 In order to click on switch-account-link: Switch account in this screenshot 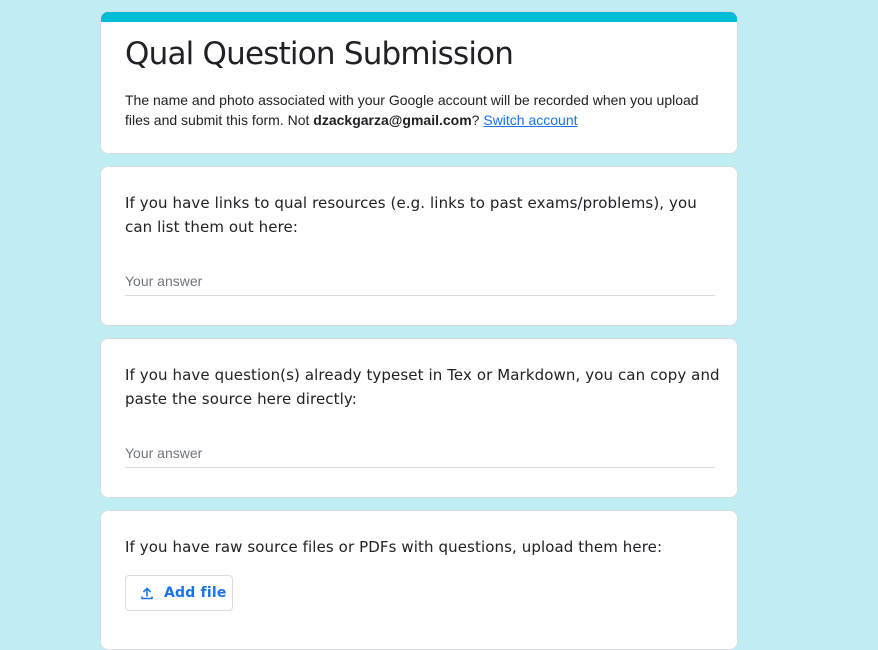, I will do `click(530, 120)`.